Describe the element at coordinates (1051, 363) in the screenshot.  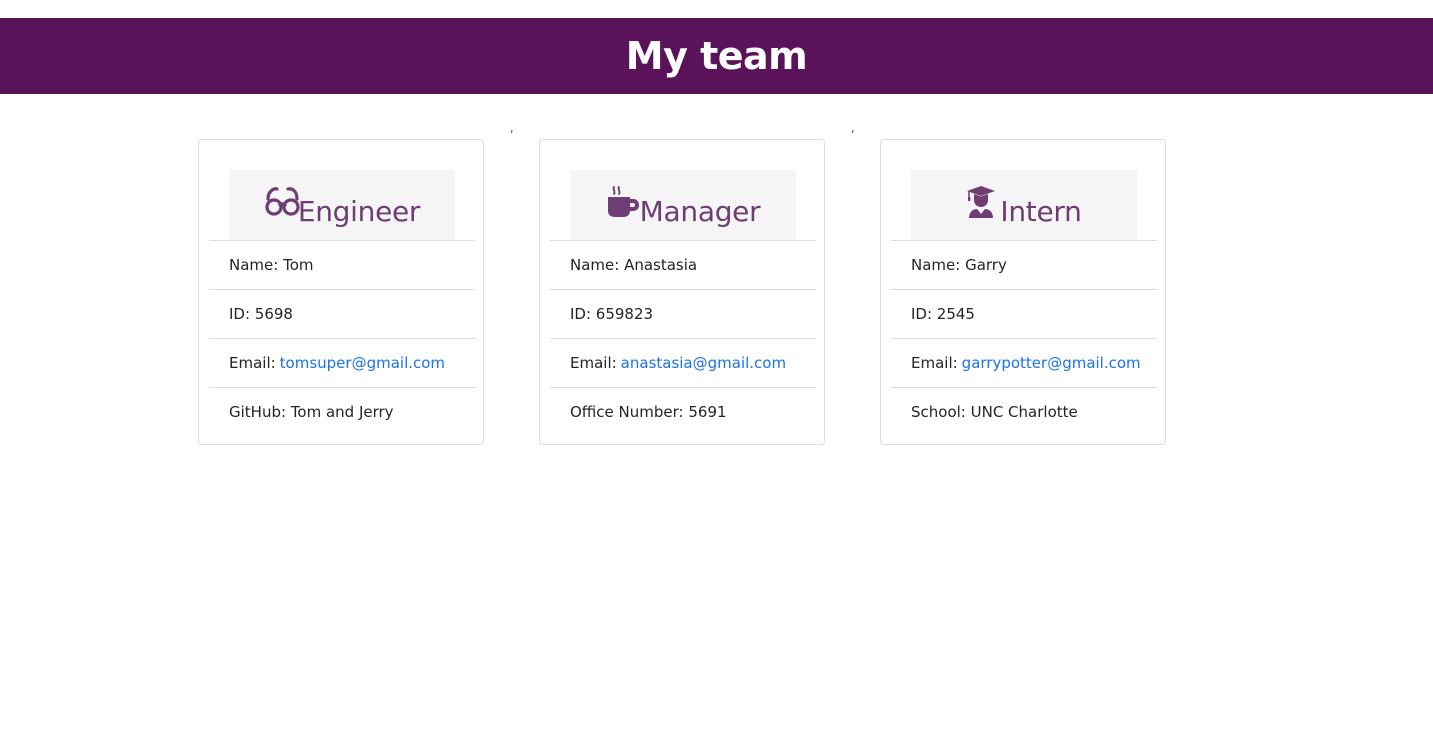
I see `email-link: garrypotter@gmail.com` at that location.